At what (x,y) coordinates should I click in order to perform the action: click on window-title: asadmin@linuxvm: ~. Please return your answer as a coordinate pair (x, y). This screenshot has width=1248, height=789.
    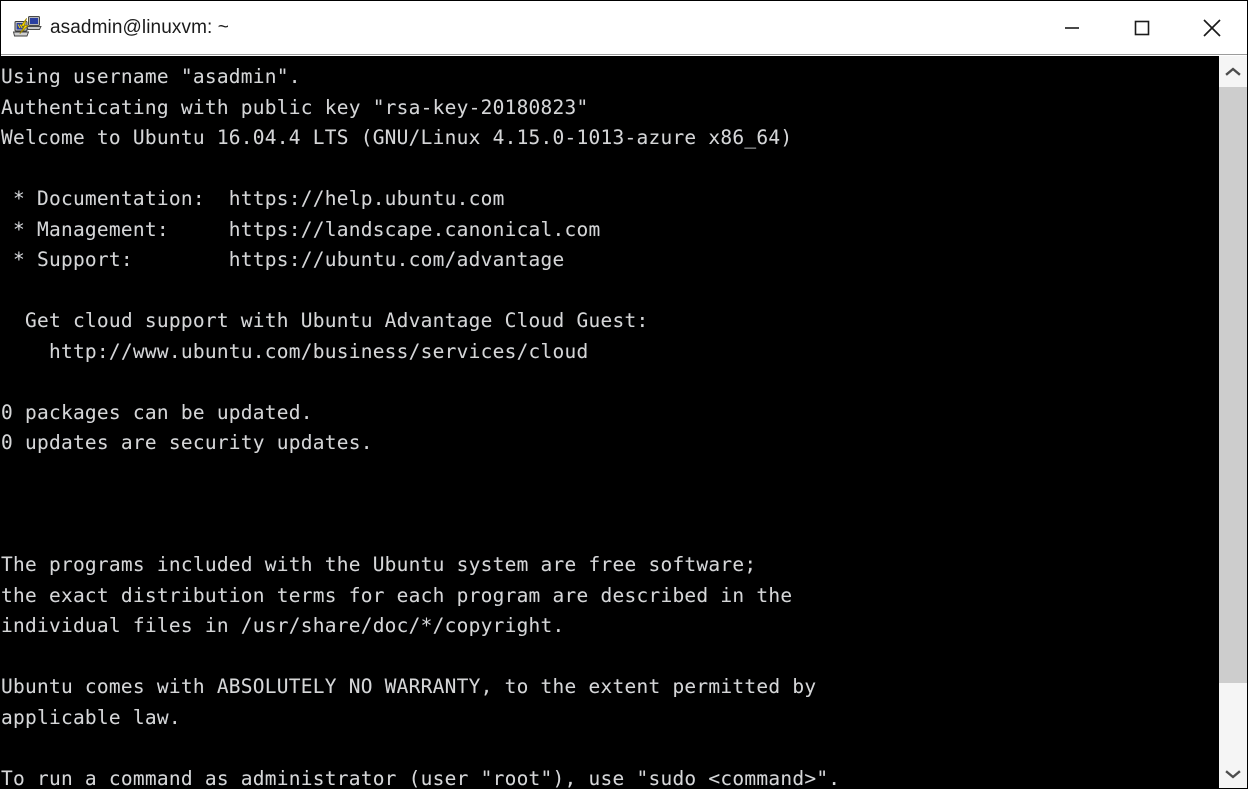
    Looking at the image, I should click on (139, 27).